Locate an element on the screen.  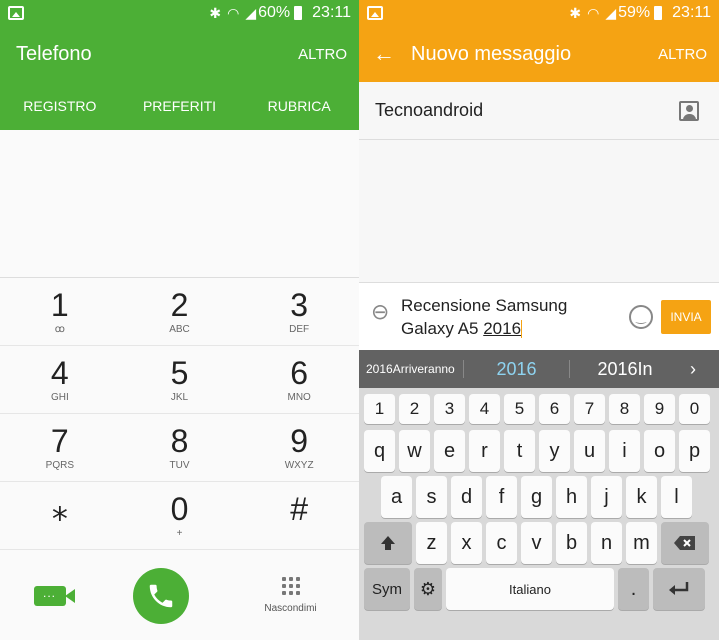
voicemail-icon: ꝏ is located at coordinates (59, 329).